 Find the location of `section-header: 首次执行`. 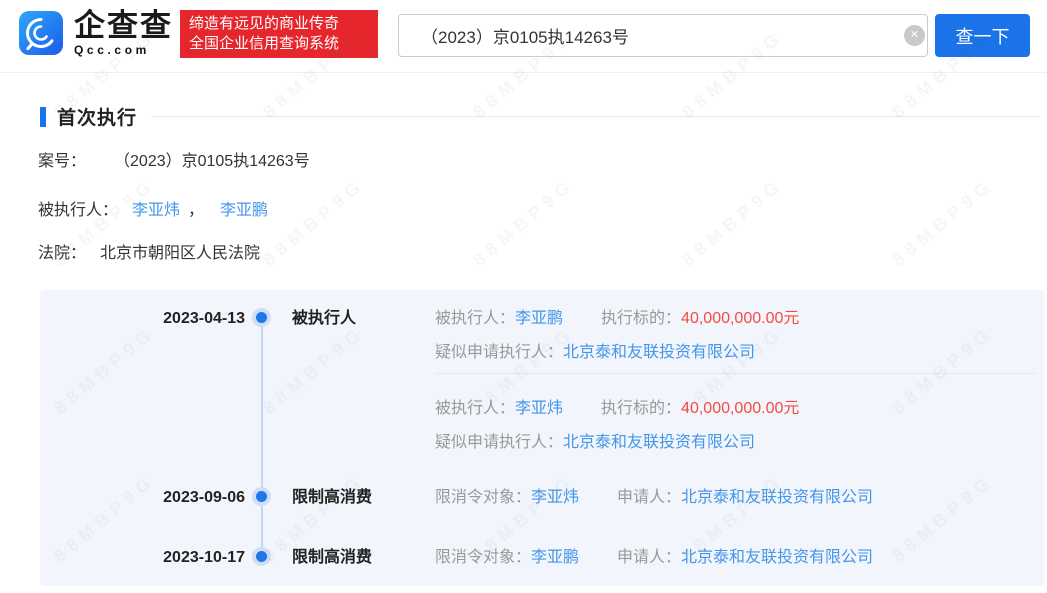

section-header: 首次执行 is located at coordinates (540, 116).